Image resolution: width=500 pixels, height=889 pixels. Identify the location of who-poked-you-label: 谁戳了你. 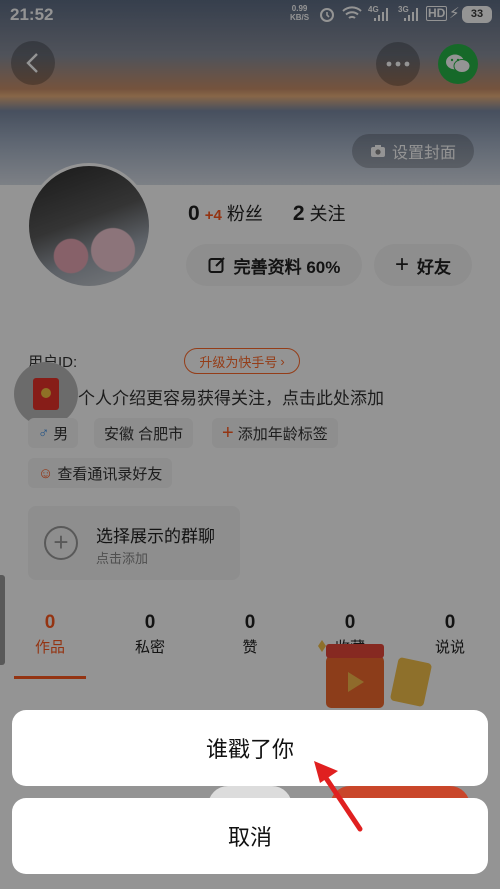
(249, 749).